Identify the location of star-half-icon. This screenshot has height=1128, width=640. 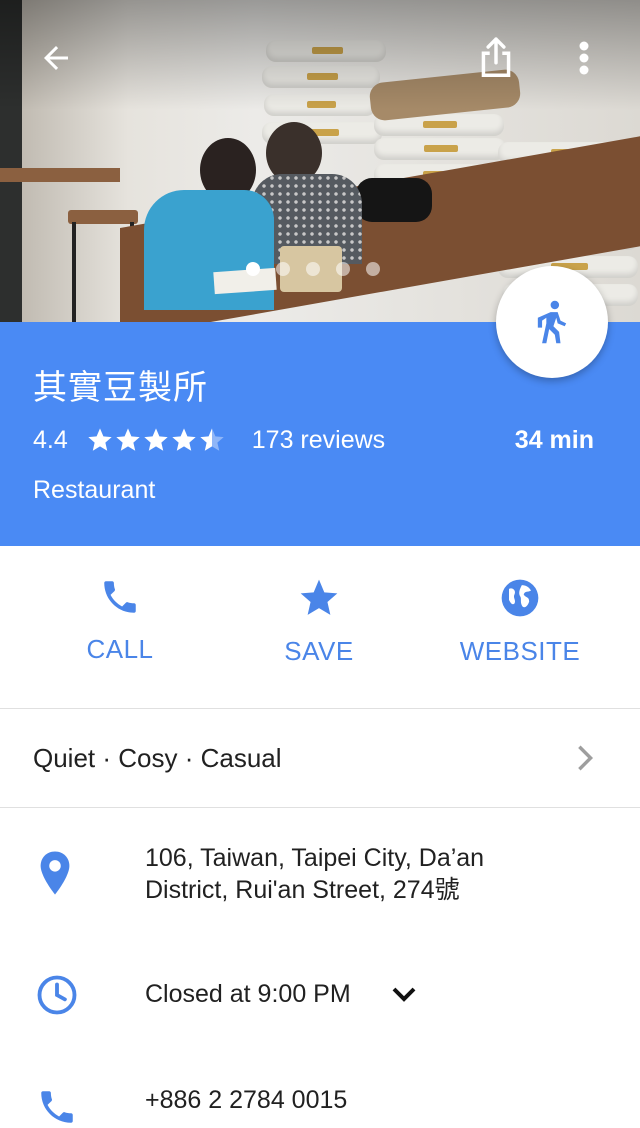
(212, 439).